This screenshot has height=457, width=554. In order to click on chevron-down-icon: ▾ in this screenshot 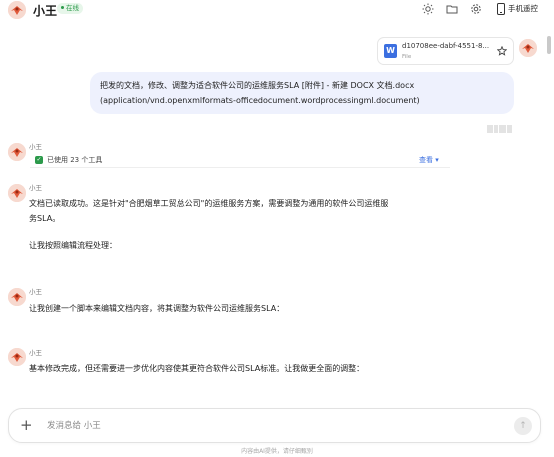, I will do `click(437, 160)`.